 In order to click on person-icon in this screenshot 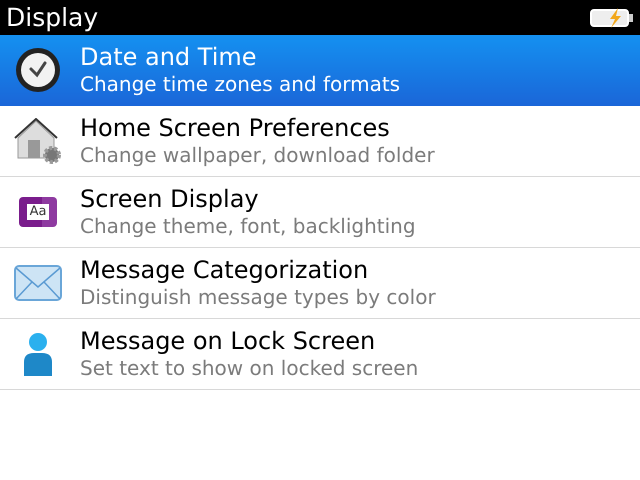, I will do `click(38, 354)`.